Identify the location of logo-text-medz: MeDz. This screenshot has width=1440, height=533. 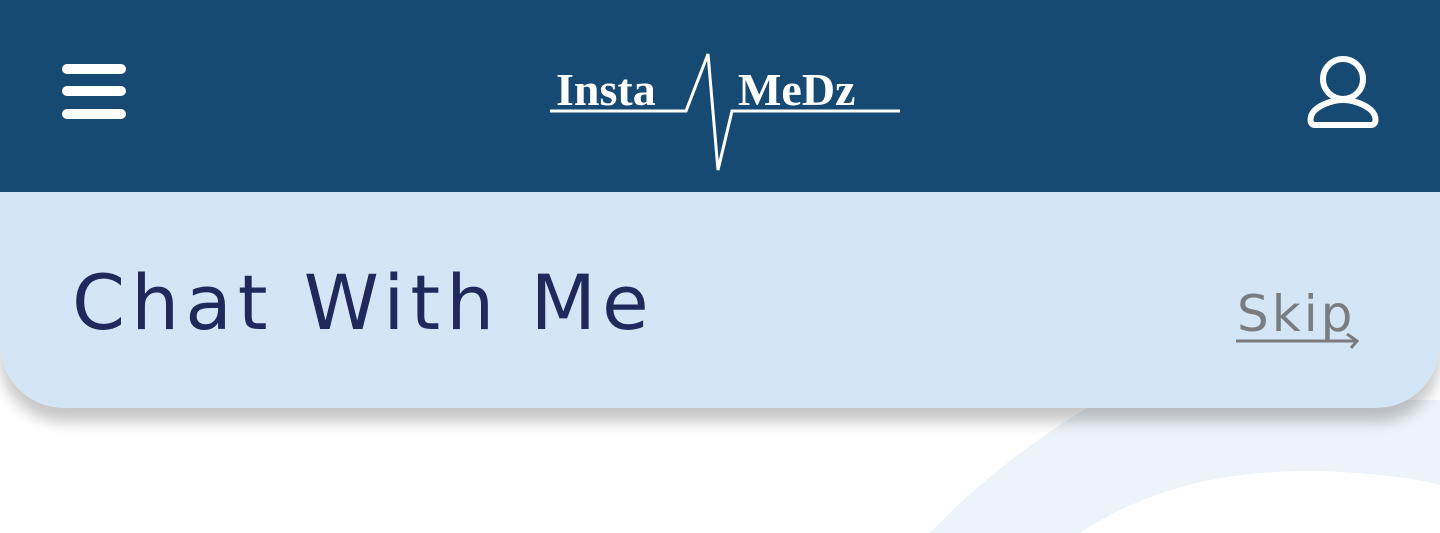
(796, 89).